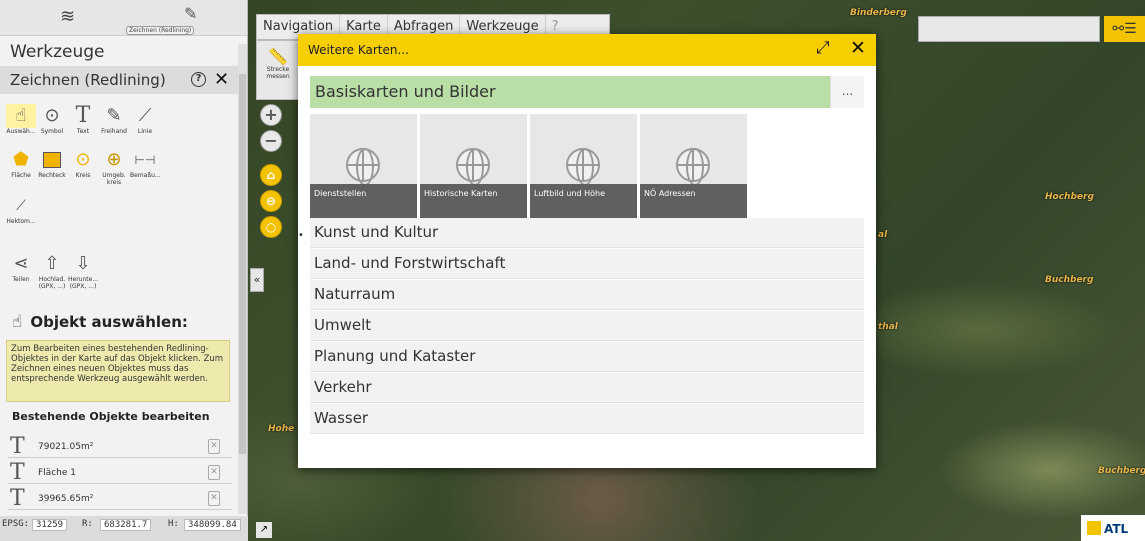 The width and height of the screenshot is (1145, 541). I want to click on map-tile-luftbild: Luftbild und Höhe, so click(583, 166).